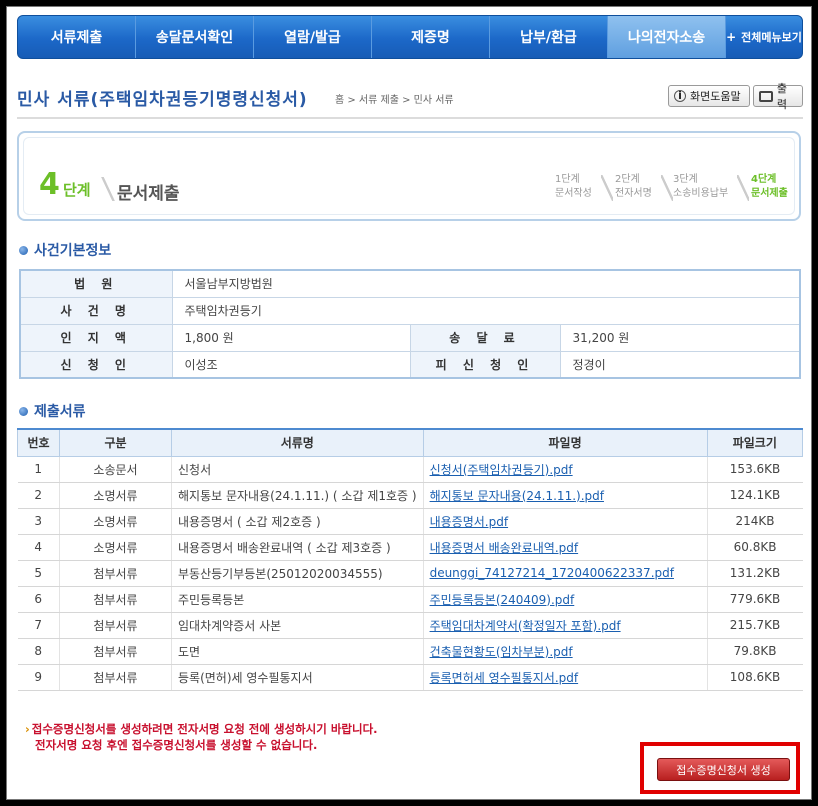  What do you see at coordinates (469, 522) in the screenshot?
I see `file-link: 내용증명서.pdf` at bounding box center [469, 522].